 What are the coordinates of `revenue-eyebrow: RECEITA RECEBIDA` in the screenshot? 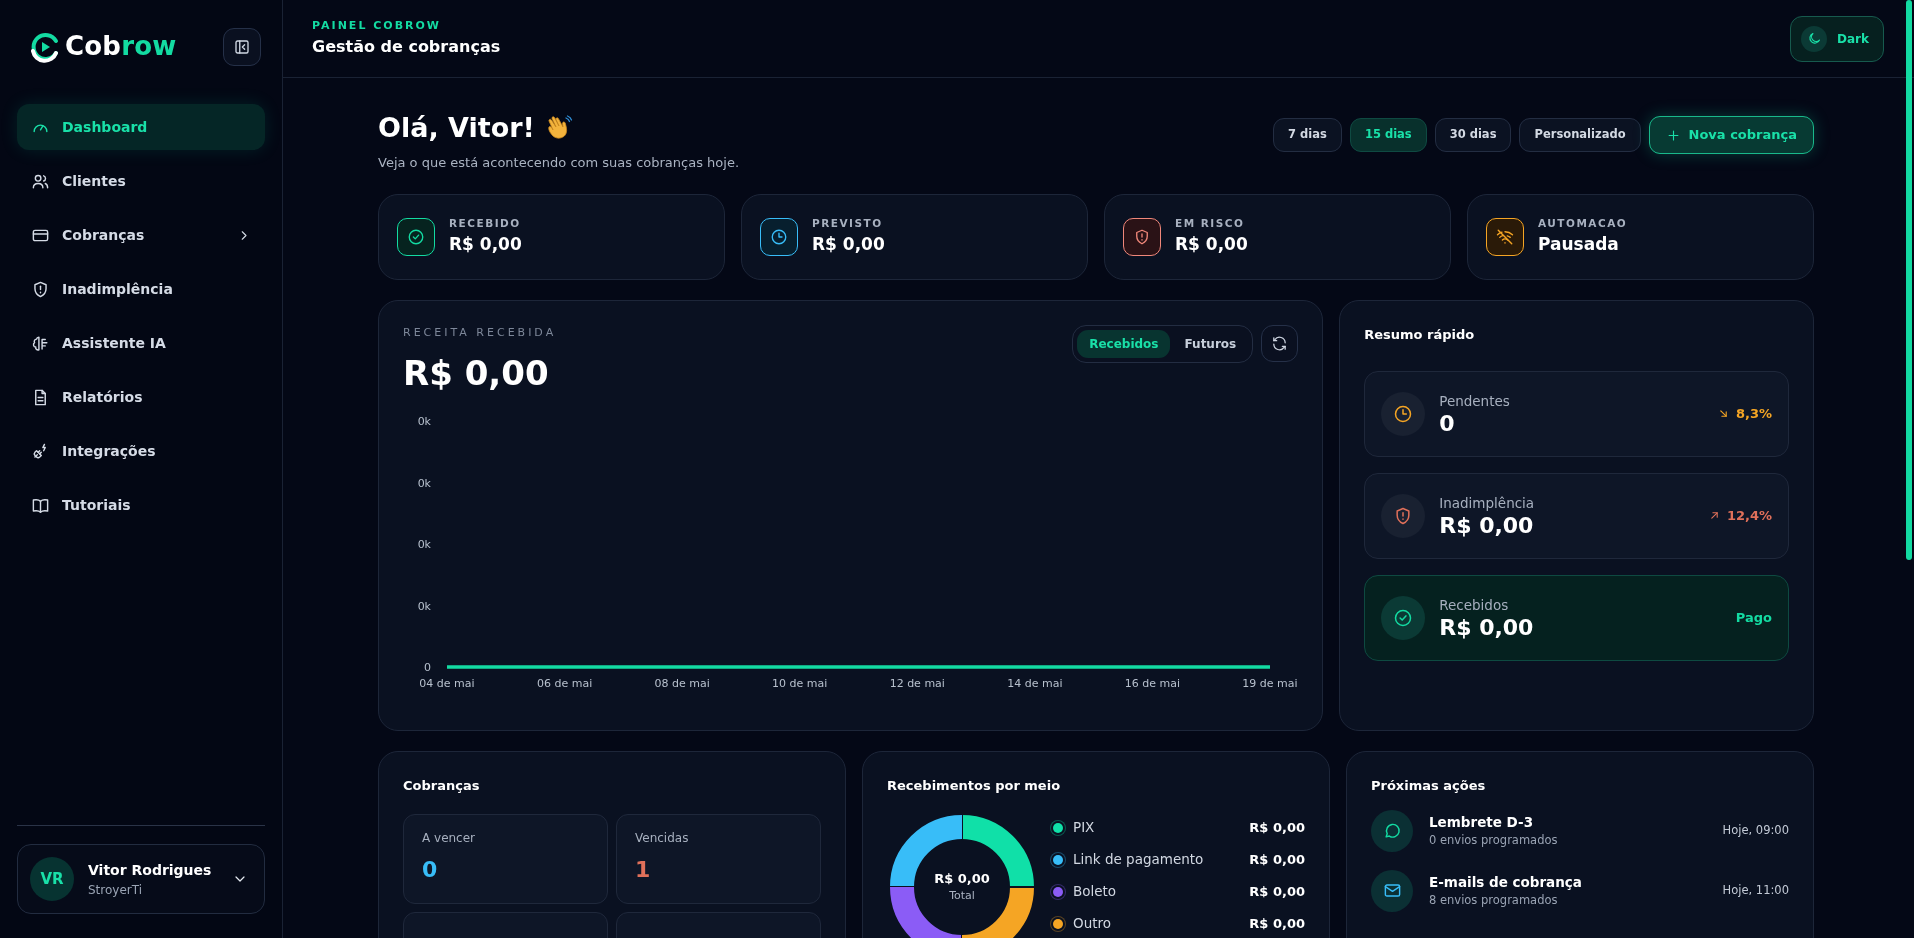 It's located at (480, 333).